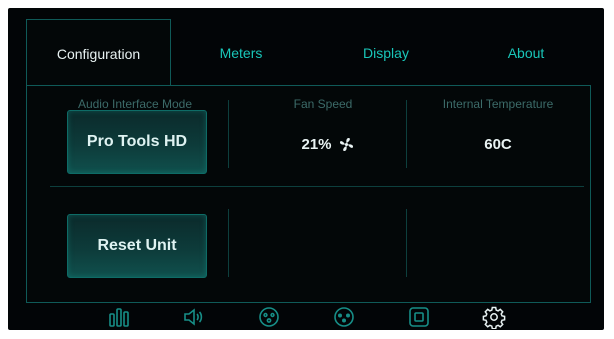 This screenshot has height=339, width=614. Describe the element at coordinates (494, 317) in the screenshot. I see `gear-icon` at that location.